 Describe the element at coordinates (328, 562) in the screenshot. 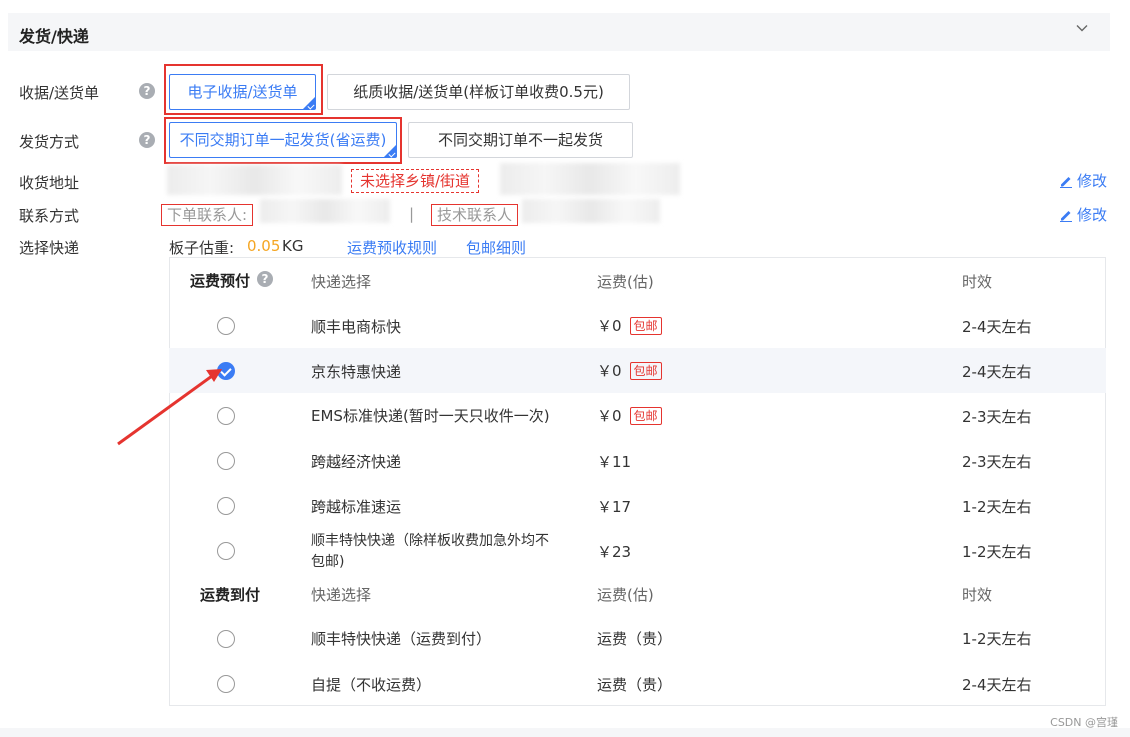

I see `courier-name-cont: 包邮)` at that location.